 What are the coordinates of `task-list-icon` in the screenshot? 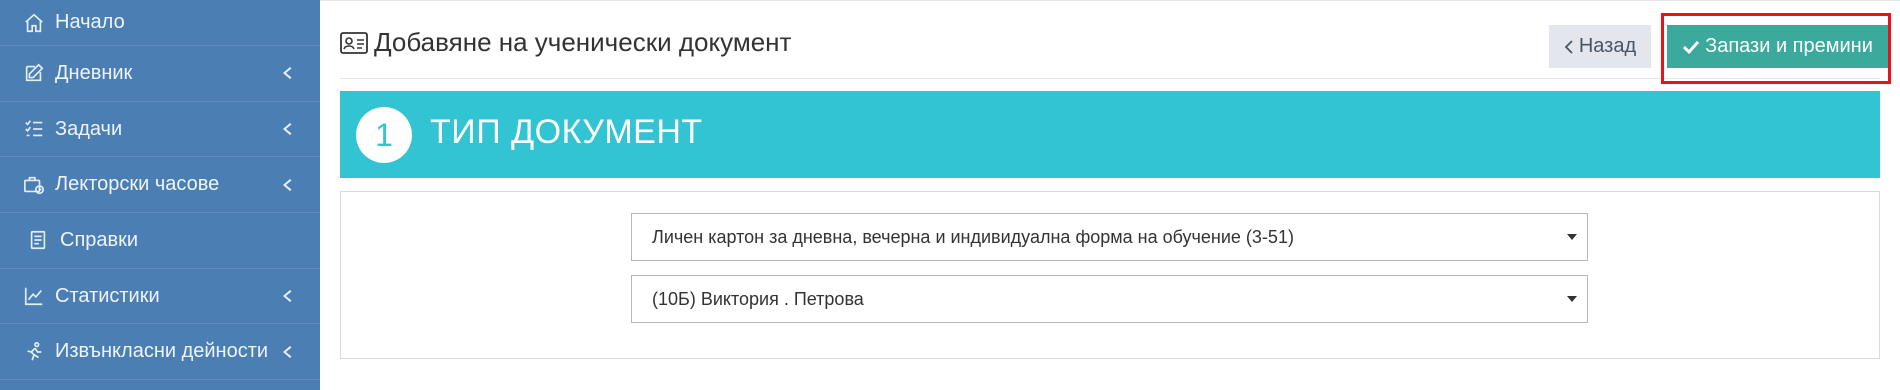 It's located at (34, 129).